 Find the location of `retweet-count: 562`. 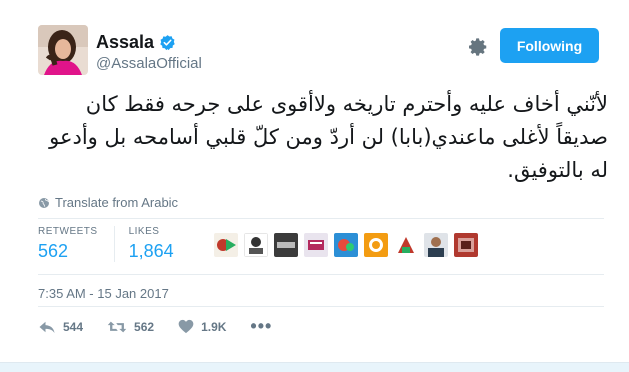

retweet-count: 562 is located at coordinates (144, 326).